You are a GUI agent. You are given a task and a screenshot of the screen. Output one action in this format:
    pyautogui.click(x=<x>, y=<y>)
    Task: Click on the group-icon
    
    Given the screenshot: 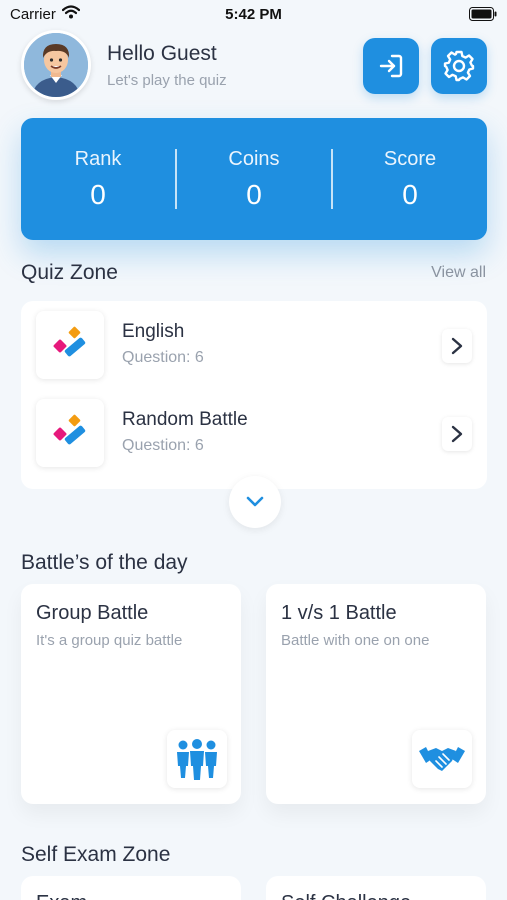 What is the action you would take?
    pyautogui.click(x=197, y=759)
    